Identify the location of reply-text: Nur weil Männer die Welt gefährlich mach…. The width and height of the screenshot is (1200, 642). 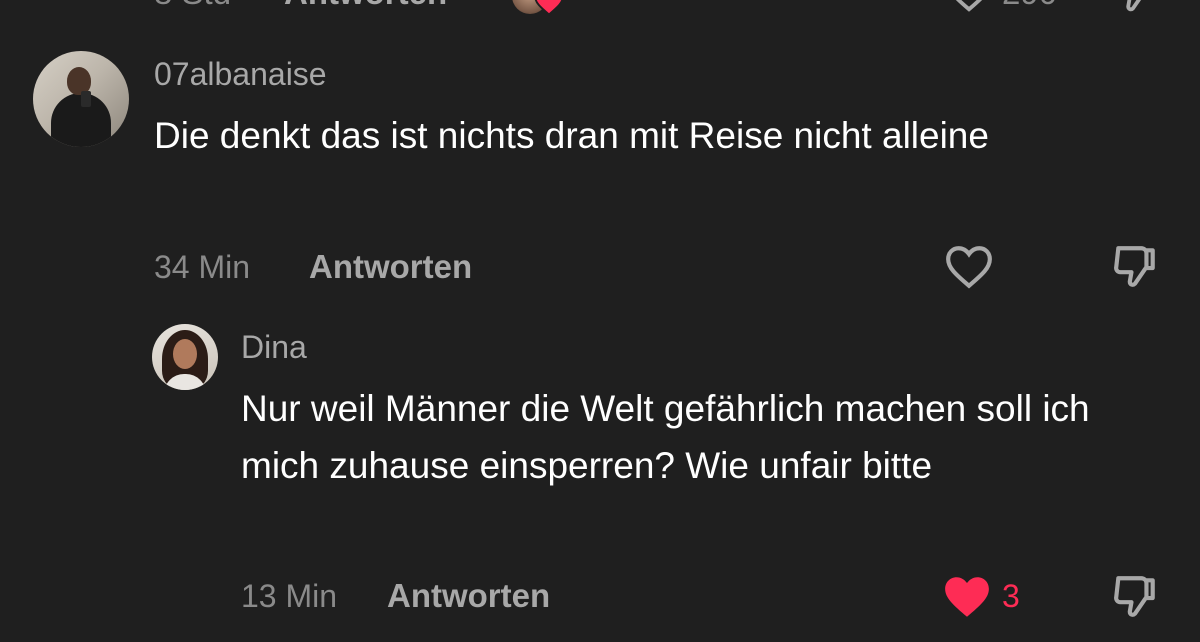
(665, 437).